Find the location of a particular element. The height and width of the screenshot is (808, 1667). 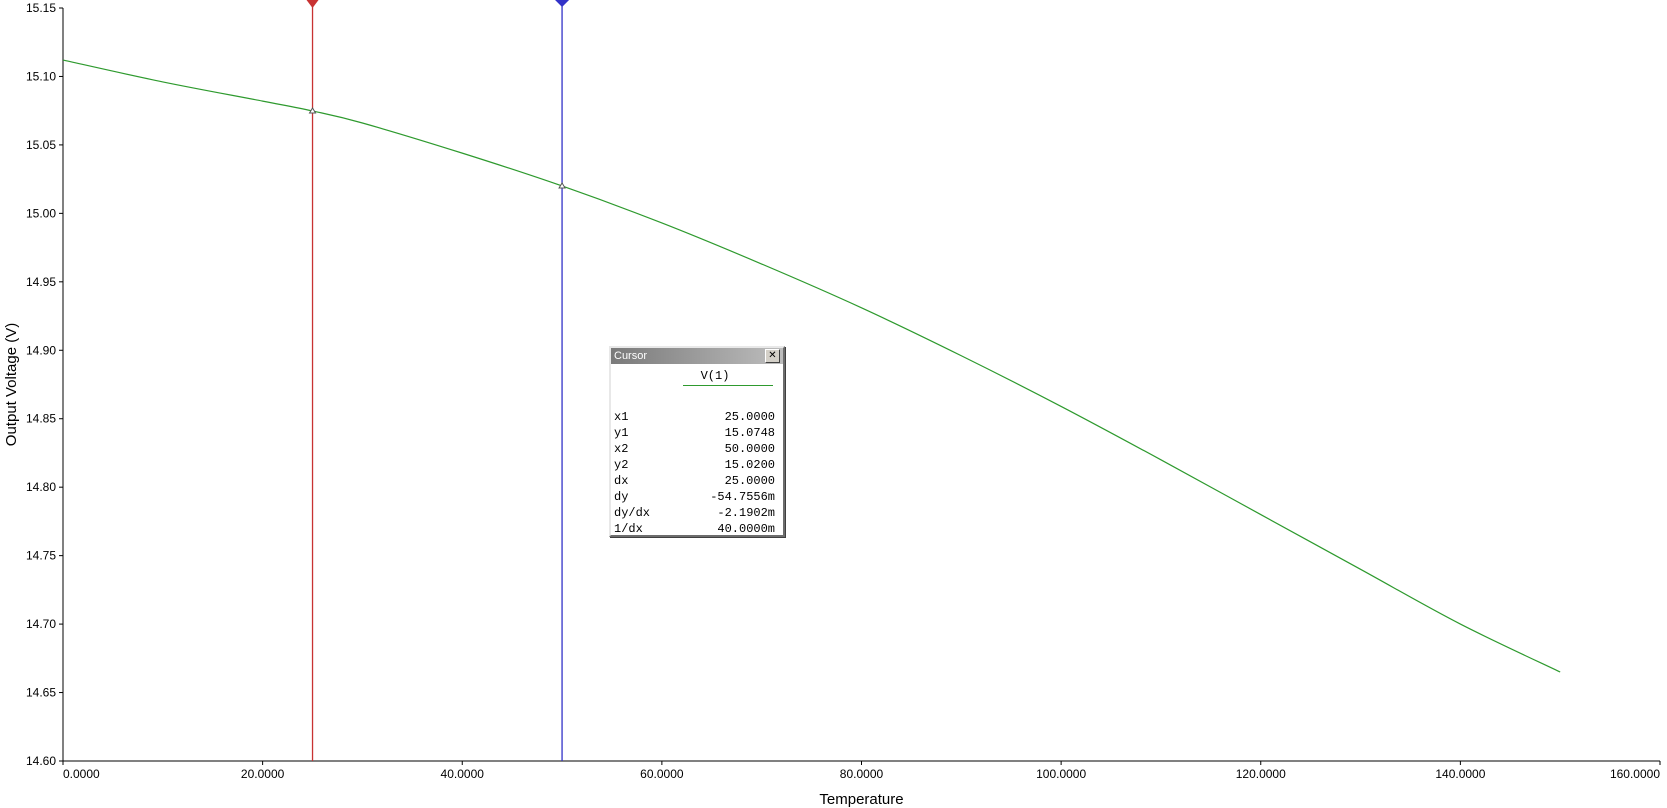

cursor-series-swatch is located at coordinates (728, 385).